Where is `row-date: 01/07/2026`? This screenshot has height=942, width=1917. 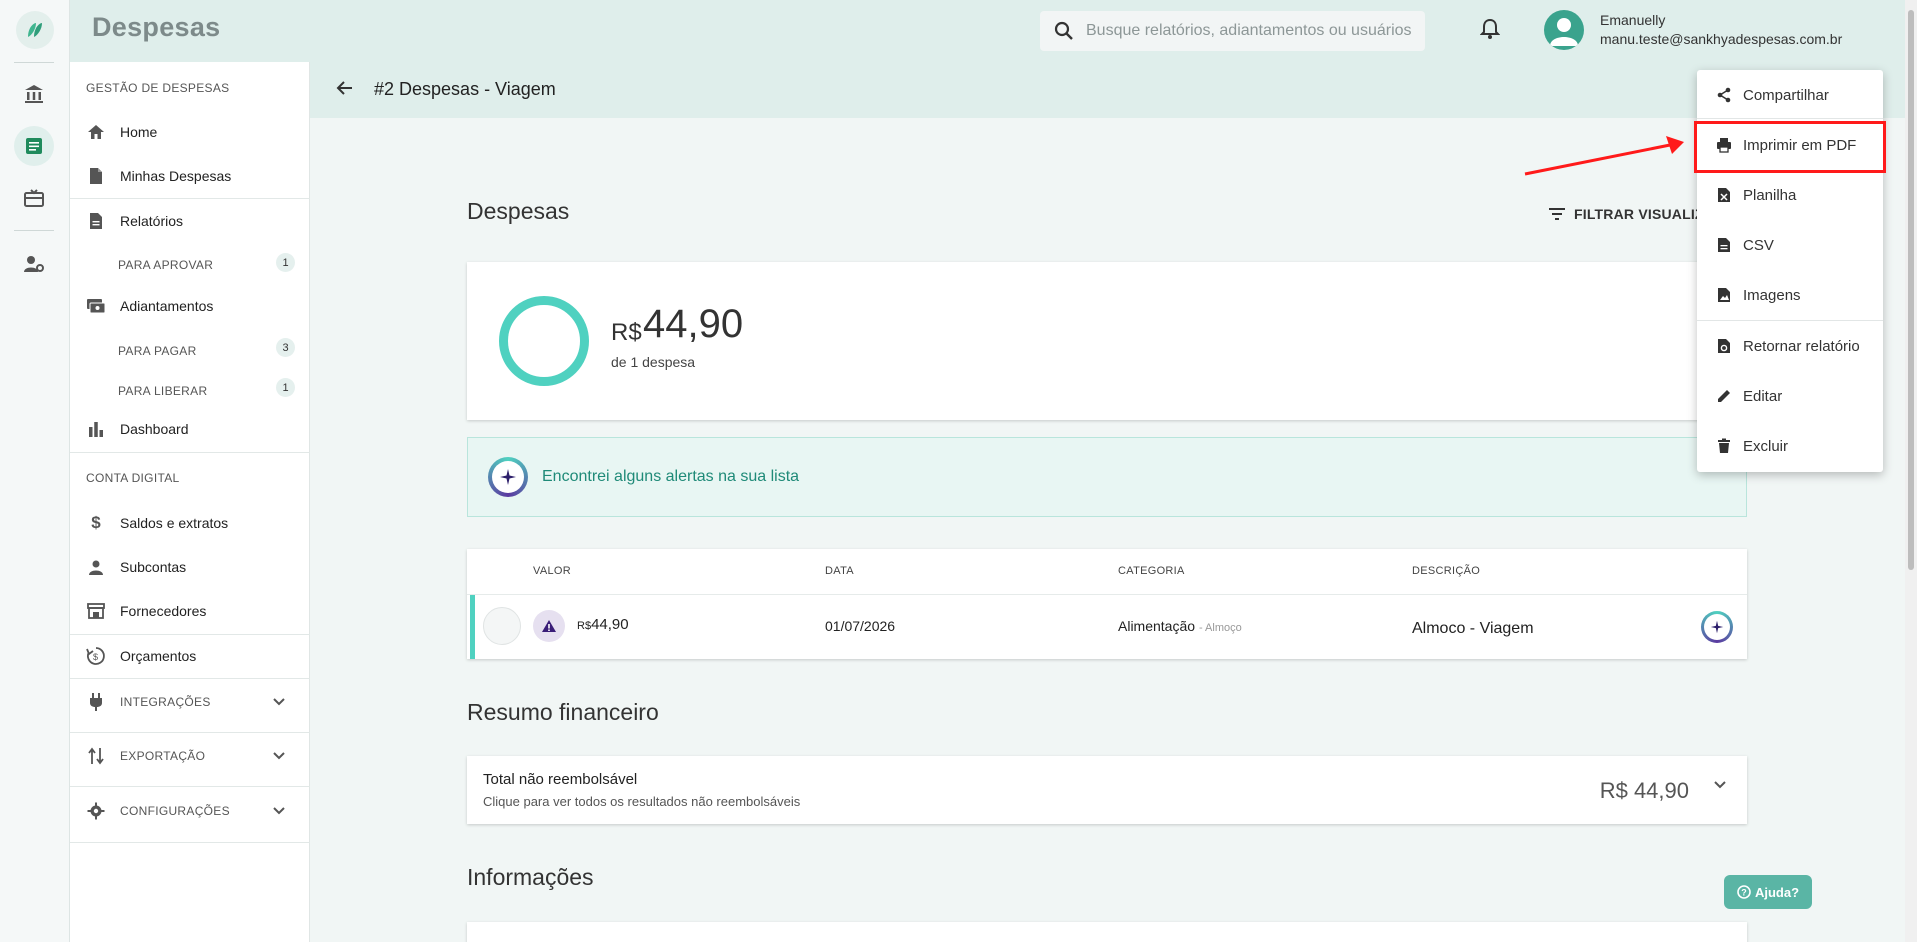
row-date: 01/07/2026 is located at coordinates (860, 626).